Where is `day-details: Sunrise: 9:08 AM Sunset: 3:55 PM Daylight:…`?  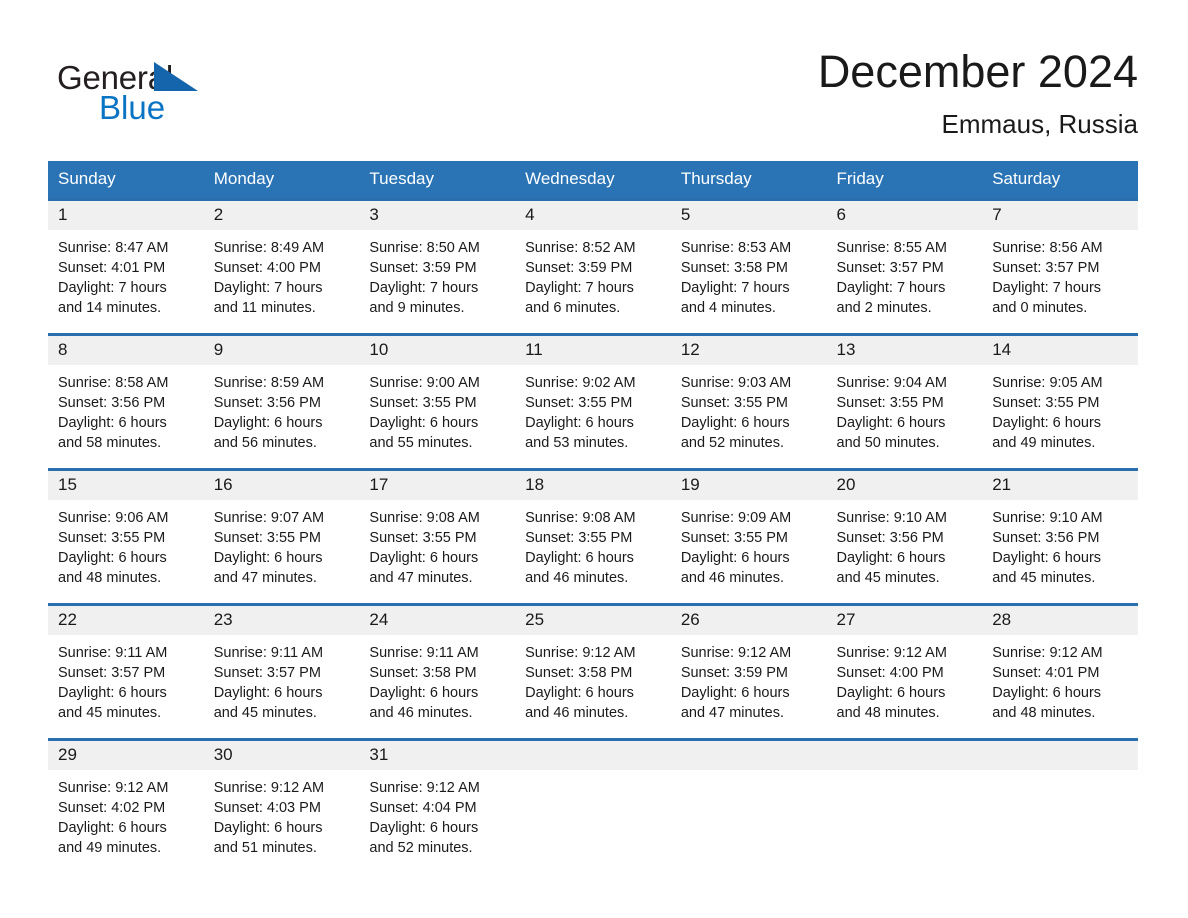 day-details: Sunrise: 9:08 AM Sunset: 3:55 PM Daylight:… is located at coordinates (437, 544).